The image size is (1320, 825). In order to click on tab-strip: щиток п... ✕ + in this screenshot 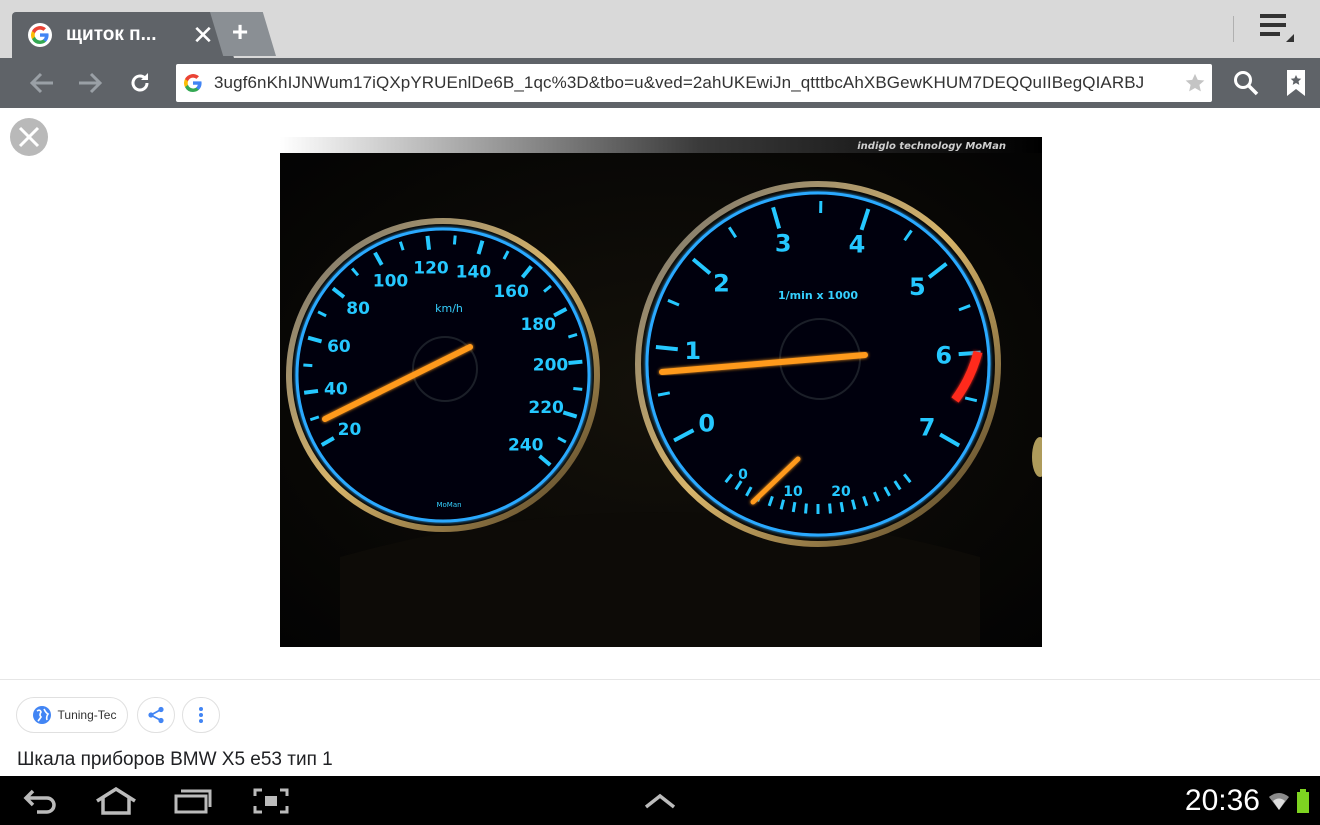, I will do `click(660, 29)`.